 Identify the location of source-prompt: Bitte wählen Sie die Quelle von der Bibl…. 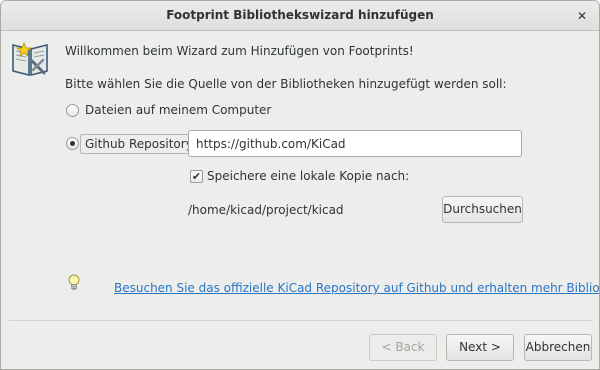
(286, 84).